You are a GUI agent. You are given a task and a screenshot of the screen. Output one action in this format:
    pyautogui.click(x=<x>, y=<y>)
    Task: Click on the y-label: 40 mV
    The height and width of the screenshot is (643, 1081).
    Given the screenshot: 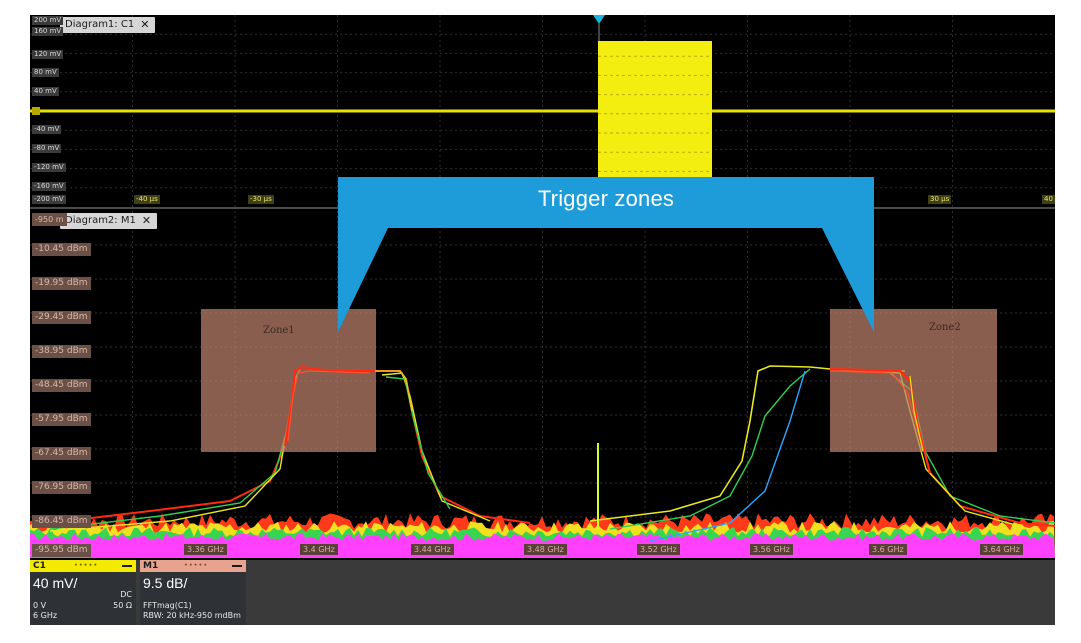 What is the action you would take?
    pyautogui.click(x=45, y=91)
    